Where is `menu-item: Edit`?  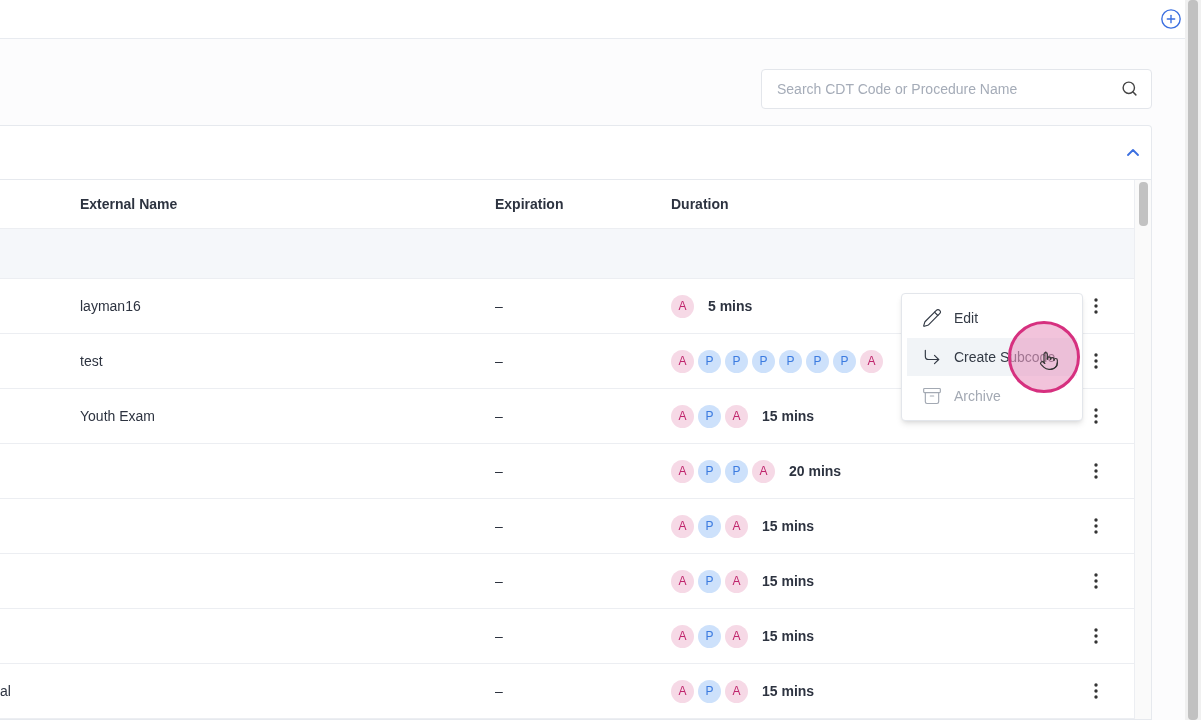
menu-item: Edit is located at coordinates (992, 318).